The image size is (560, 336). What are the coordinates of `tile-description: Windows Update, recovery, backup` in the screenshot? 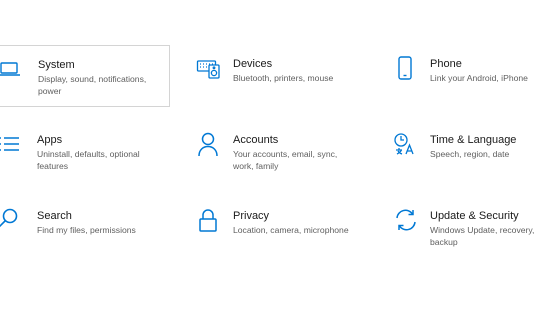 It's located at (482, 236).